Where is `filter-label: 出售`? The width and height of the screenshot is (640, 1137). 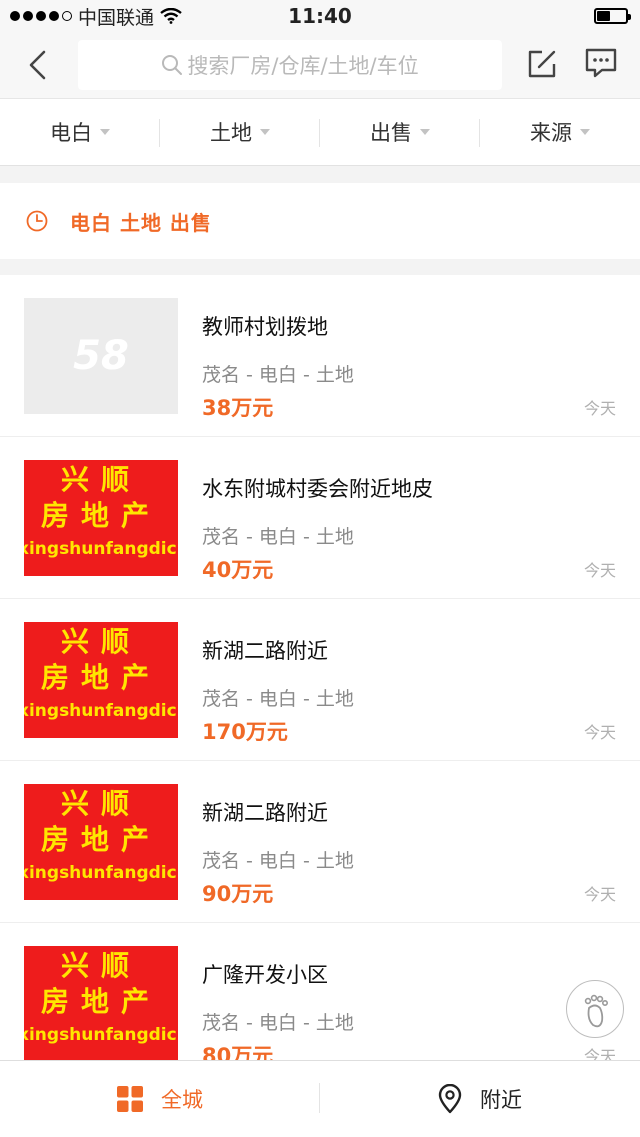 filter-label: 出售 is located at coordinates (391, 133).